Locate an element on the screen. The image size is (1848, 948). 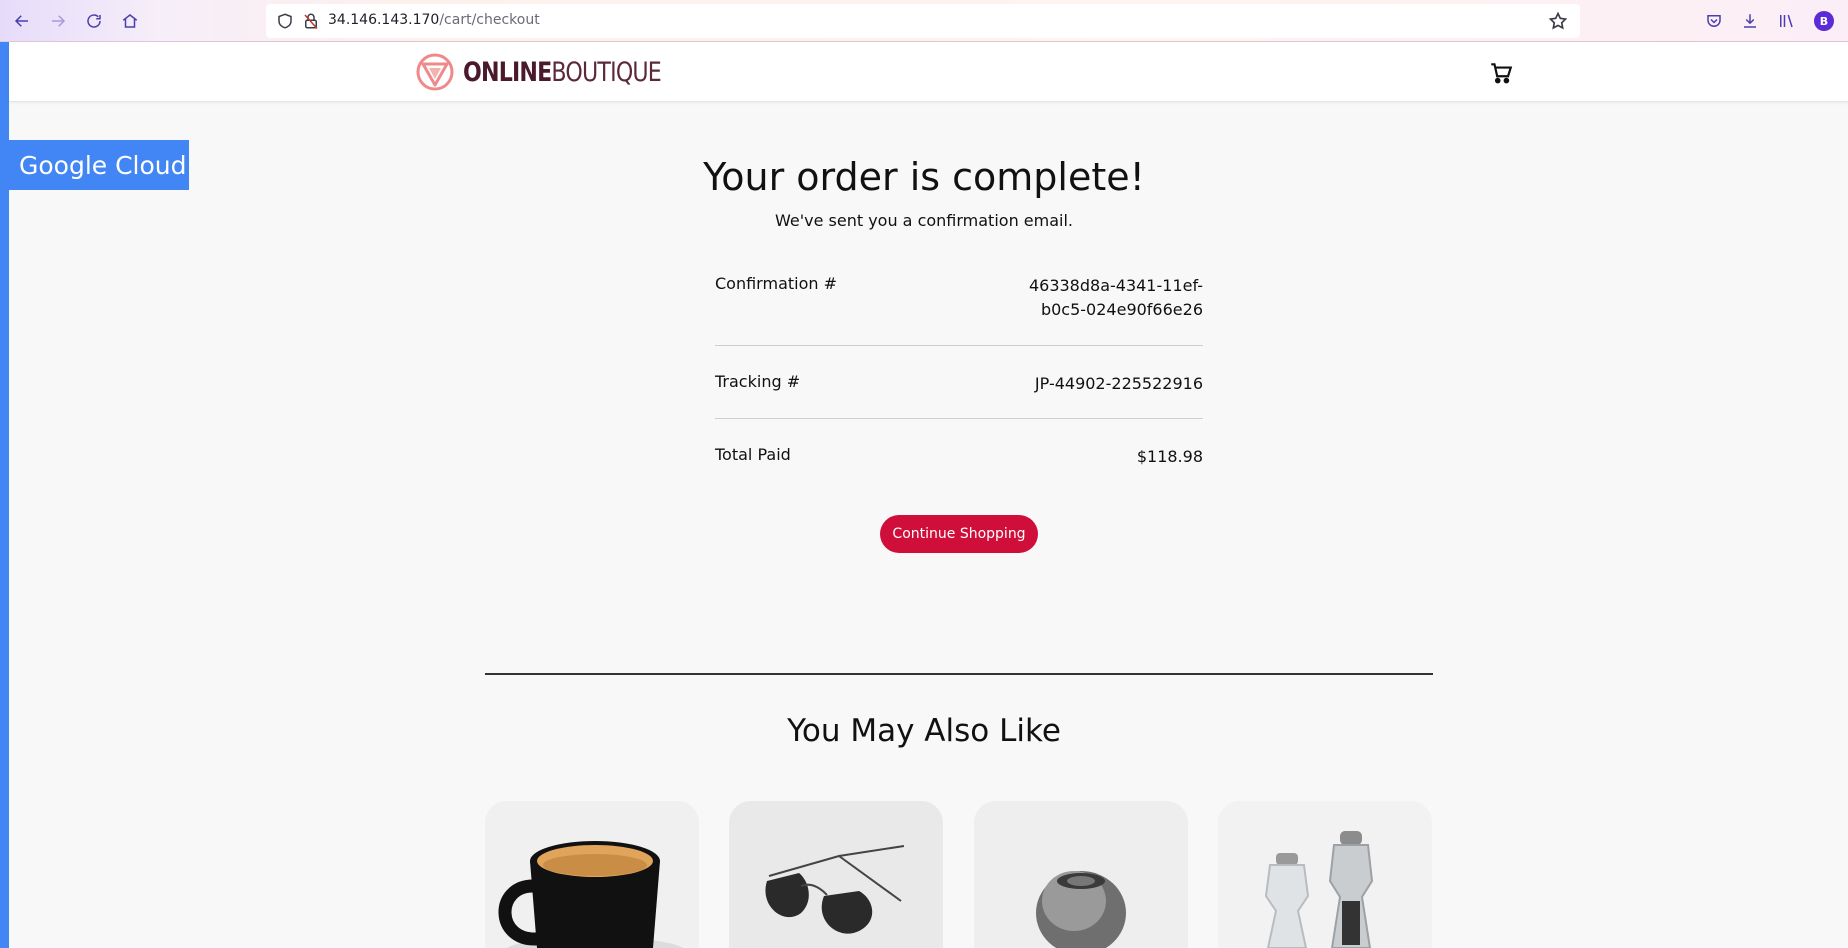
total-paid-row: Total Paid $118.98 is located at coordinates (959, 457).